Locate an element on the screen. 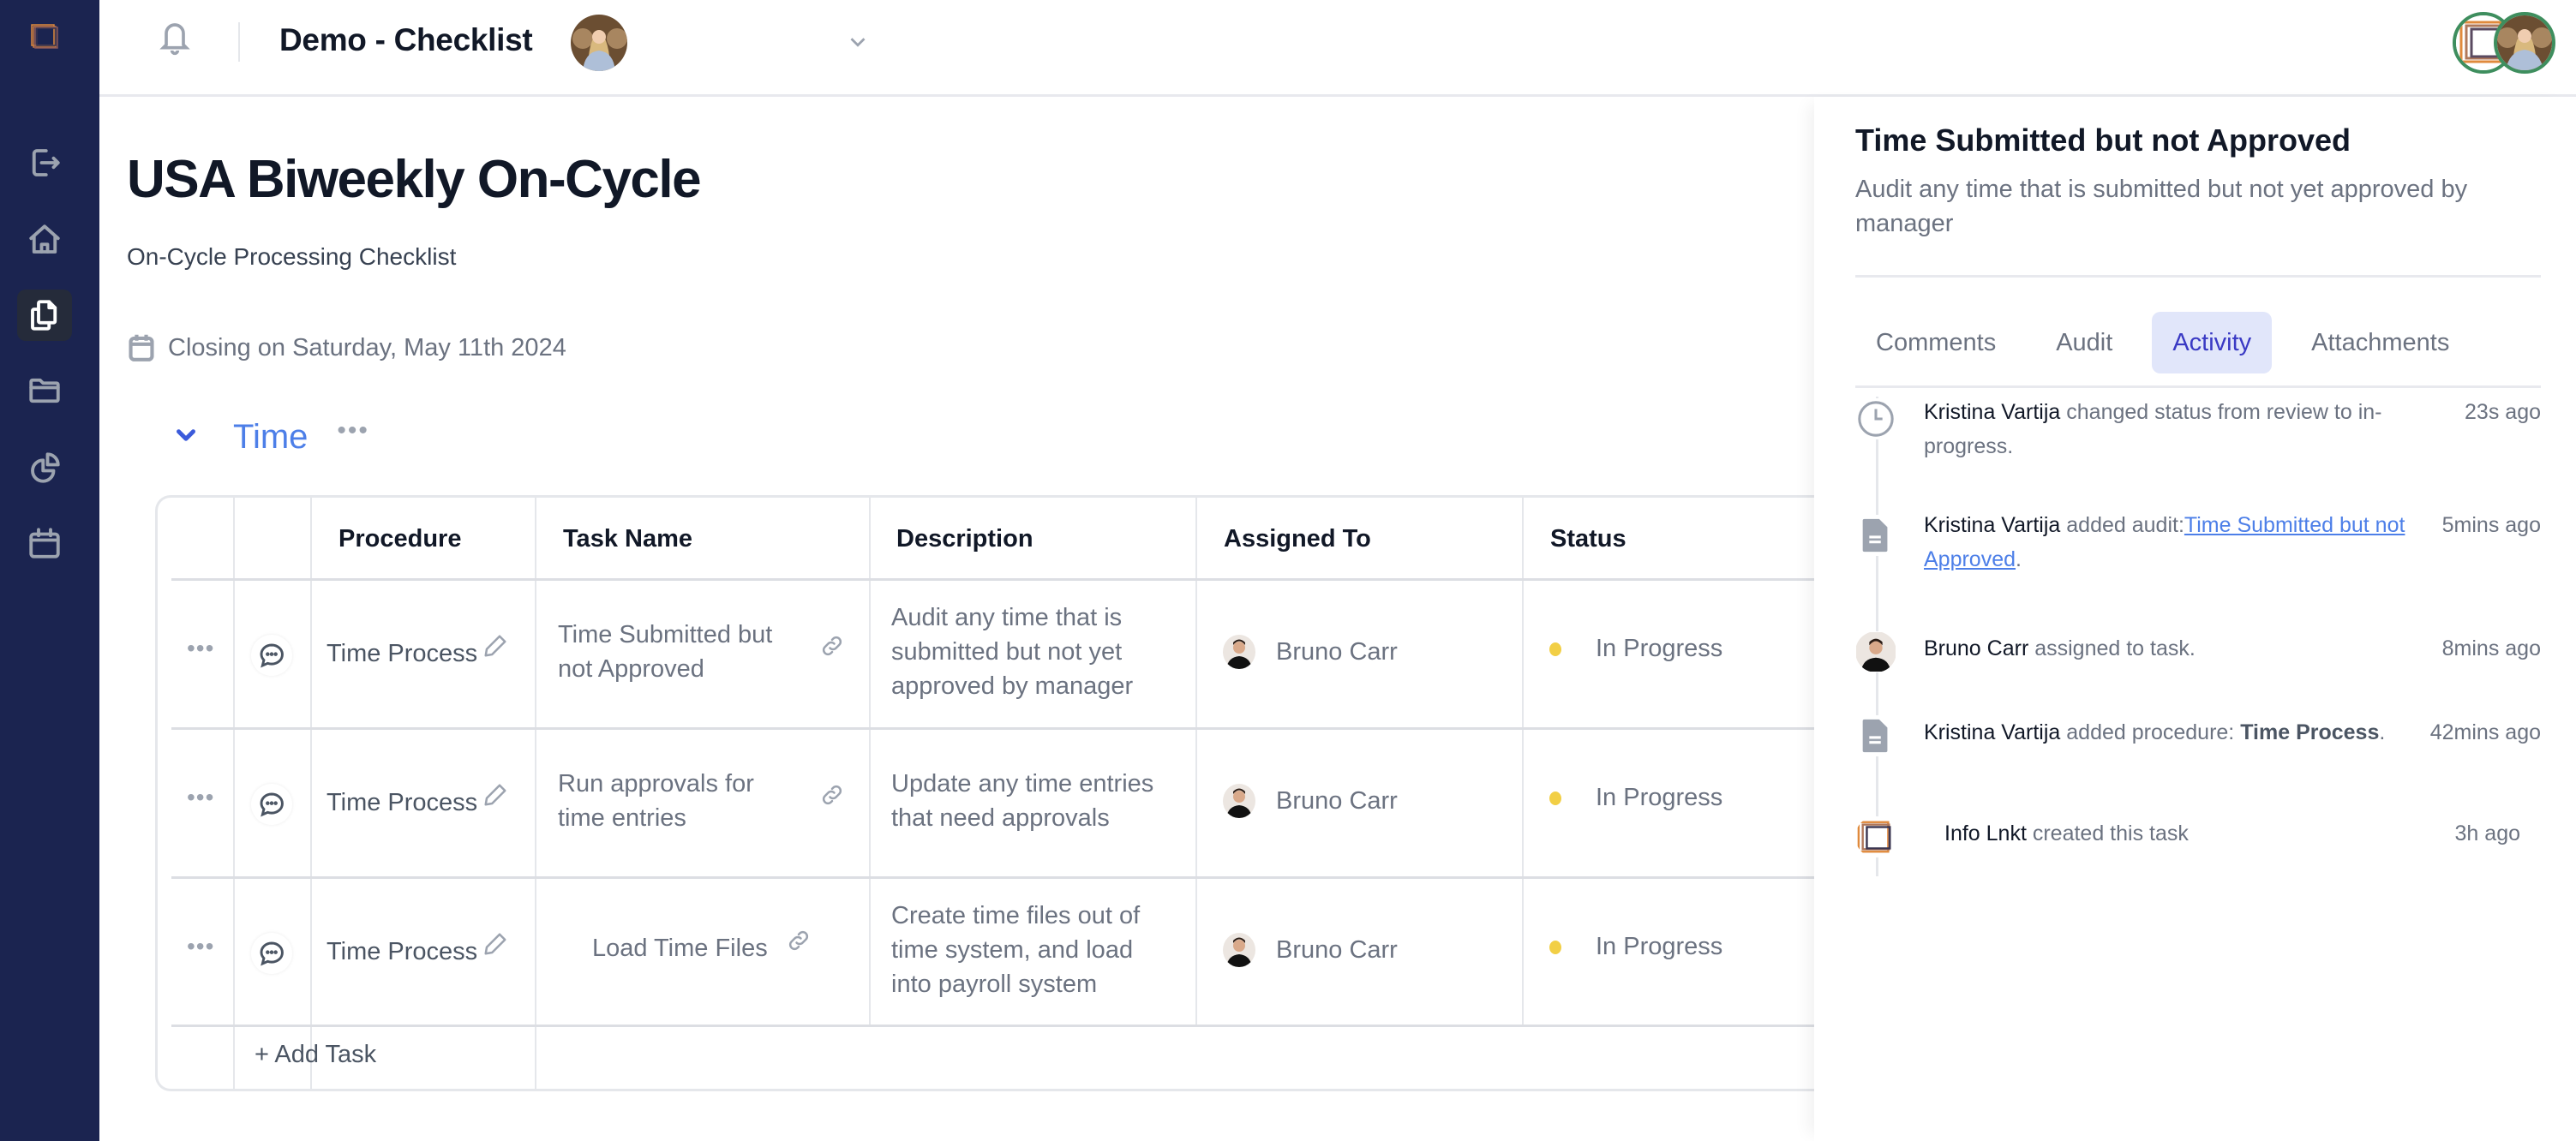 The height and width of the screenshot is (1141, 2576). documents-icon is located at coordinates (44, 315).